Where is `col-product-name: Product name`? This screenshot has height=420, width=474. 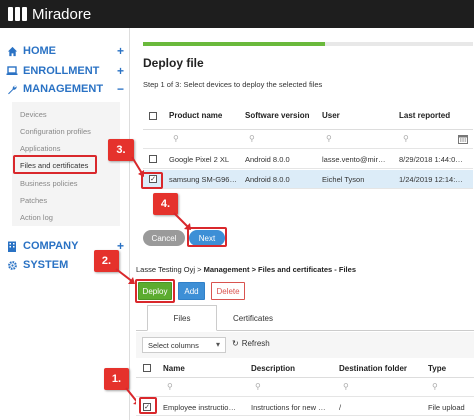
col-product-name: Product name is located at coordinates (195, 115).